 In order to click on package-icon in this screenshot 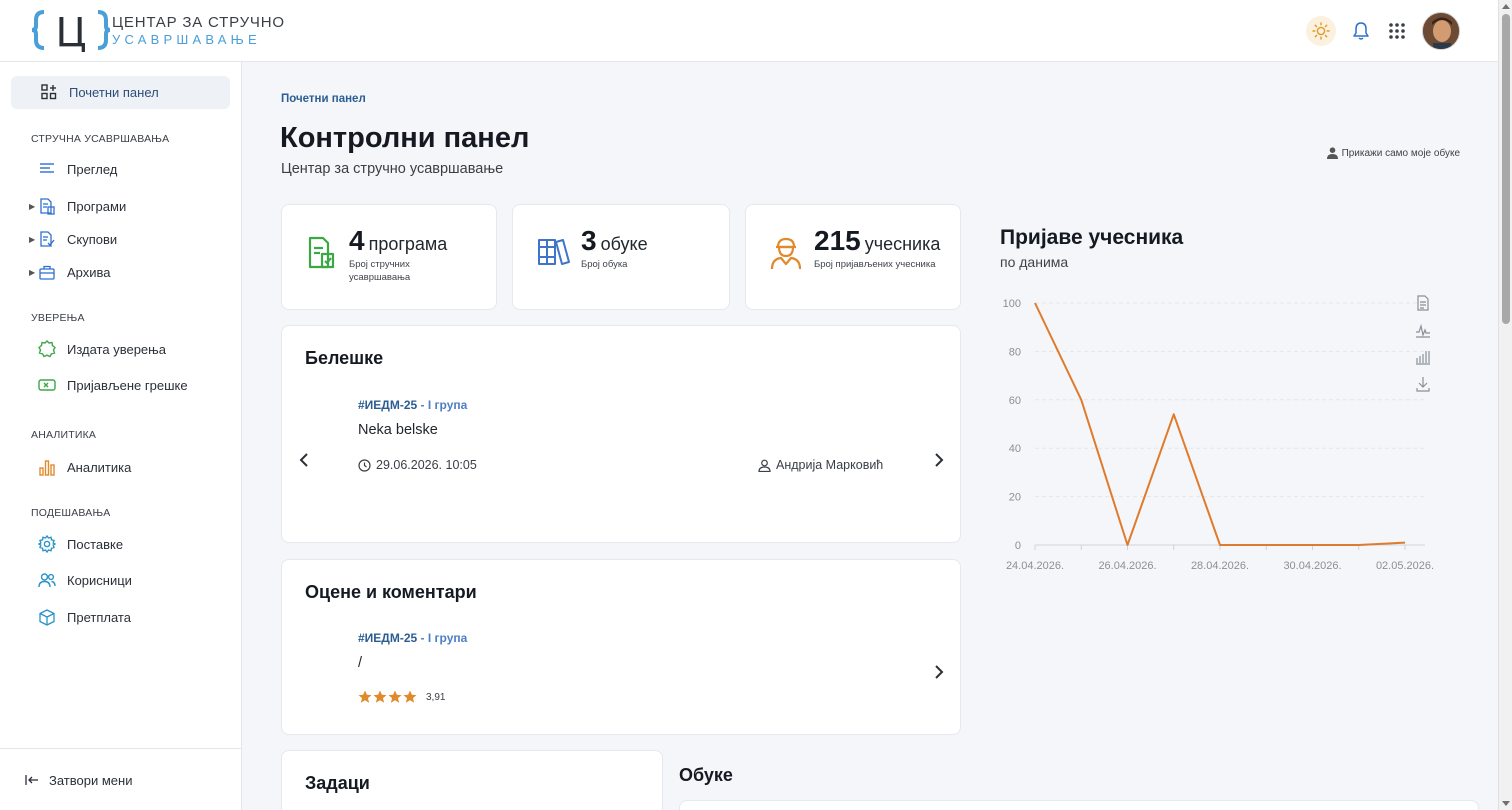, I will do `click(47, 617)`.